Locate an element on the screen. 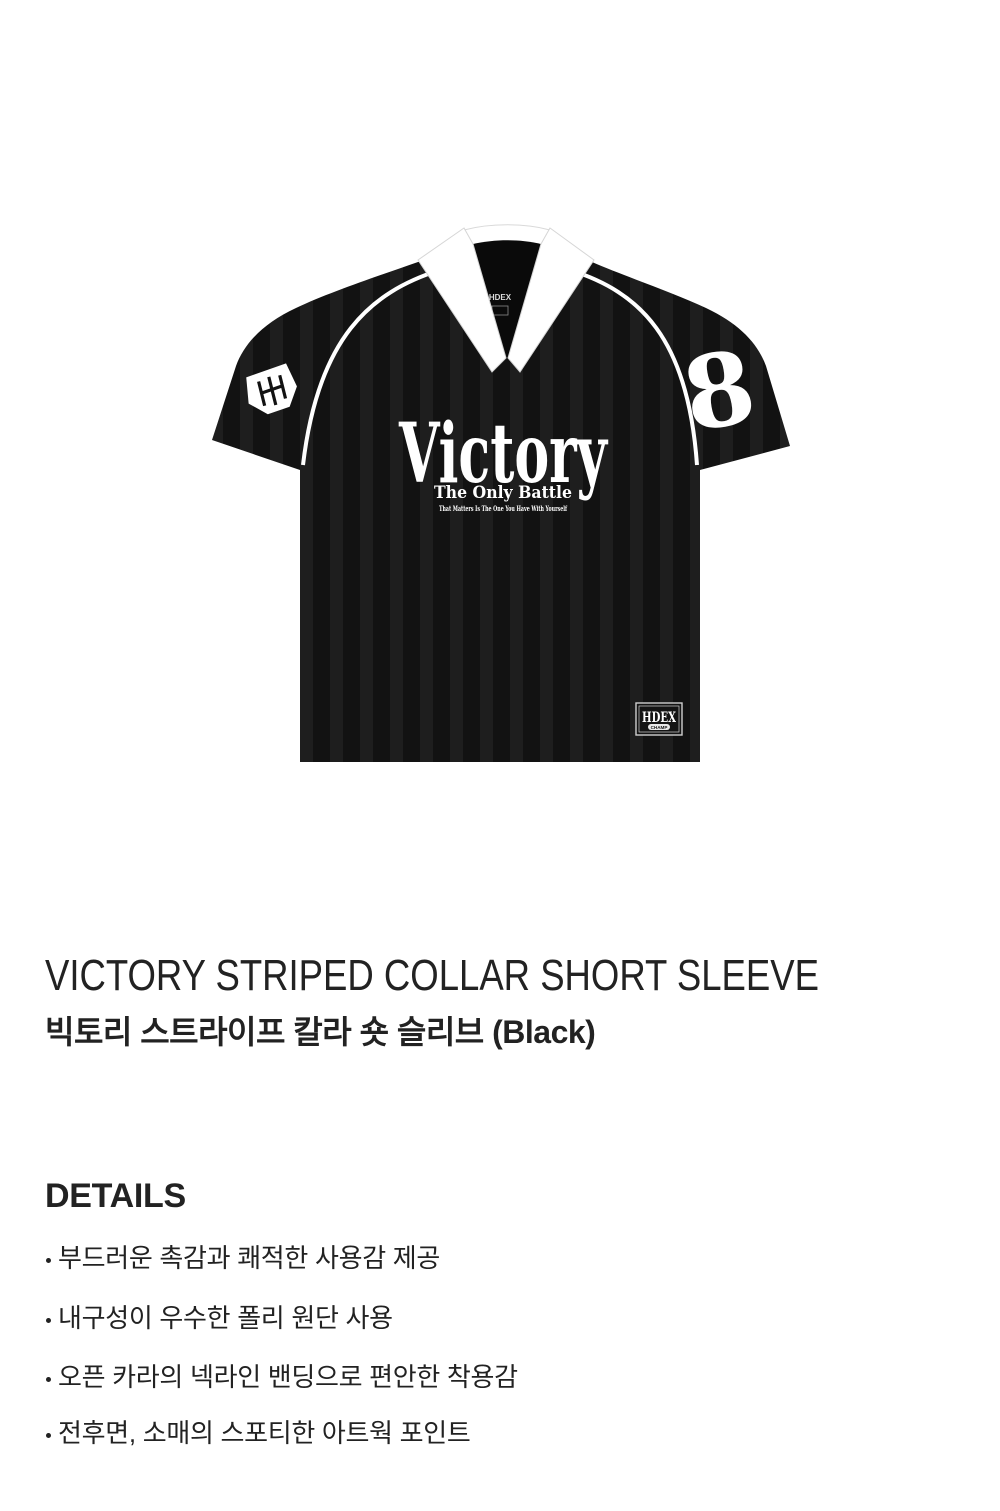 Image resolution: width=1000 pixels, height=1511 pixels. detail-item: 전후면, 소매의 스포티한 아트웍 포인트 is located at coordinates (495, 1433).